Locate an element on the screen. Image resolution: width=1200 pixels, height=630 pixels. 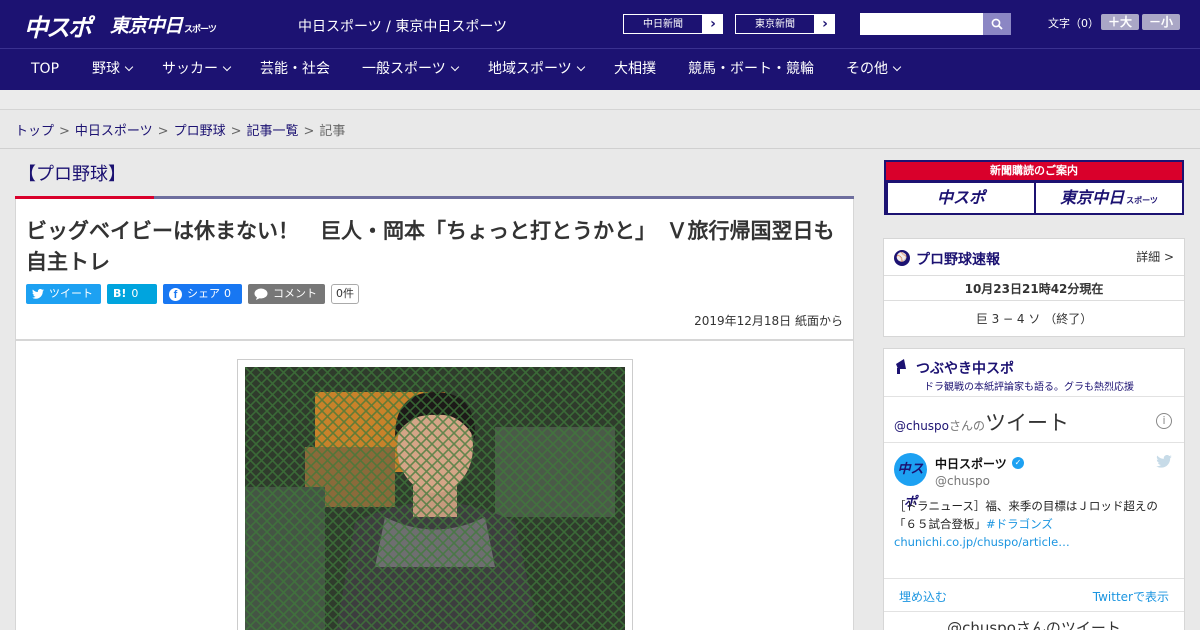
nav-item-label: 競馬・ボート・競輪 is located at coordinates (751, 69).